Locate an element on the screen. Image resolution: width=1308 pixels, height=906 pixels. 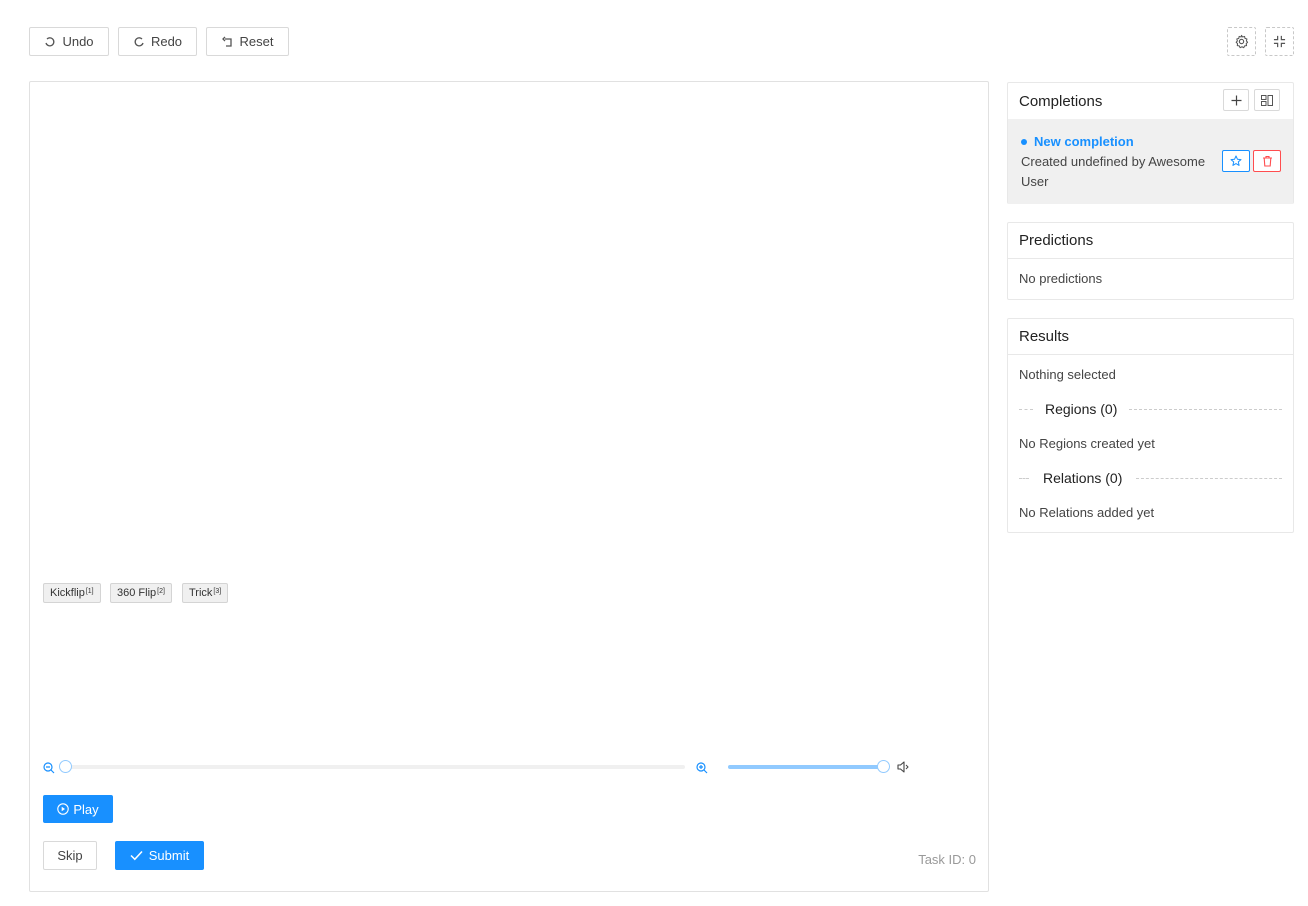
plus-icon is located at coordinates (1236, 100).